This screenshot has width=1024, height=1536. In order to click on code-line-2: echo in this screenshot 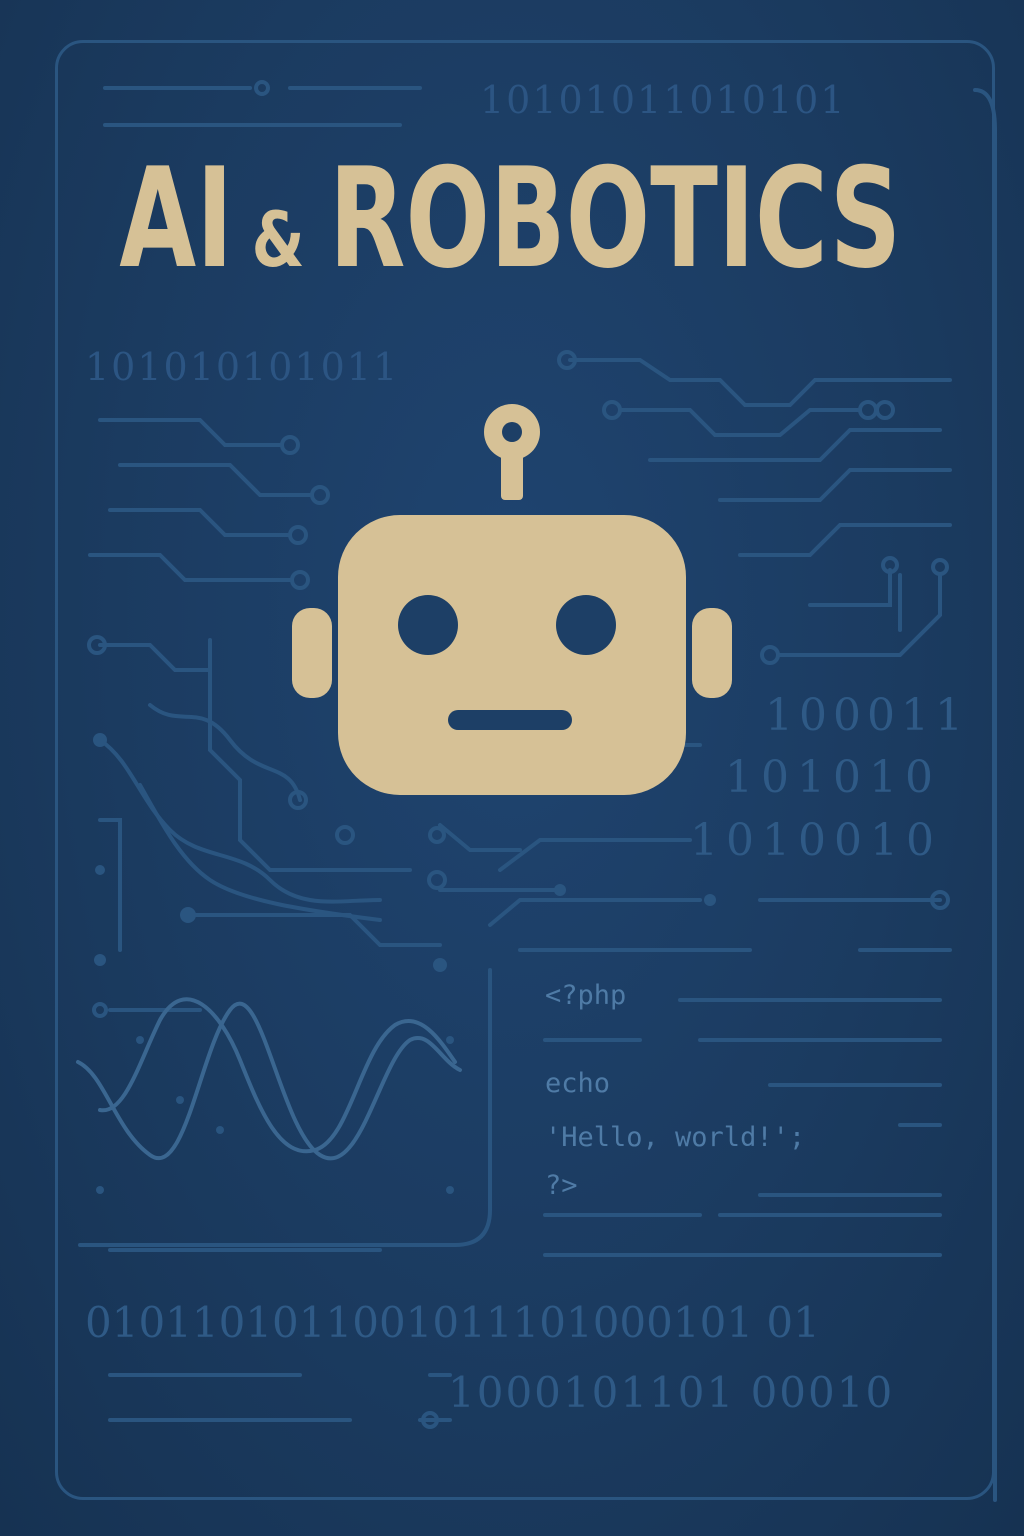, I will do `click(578, 1083)`.